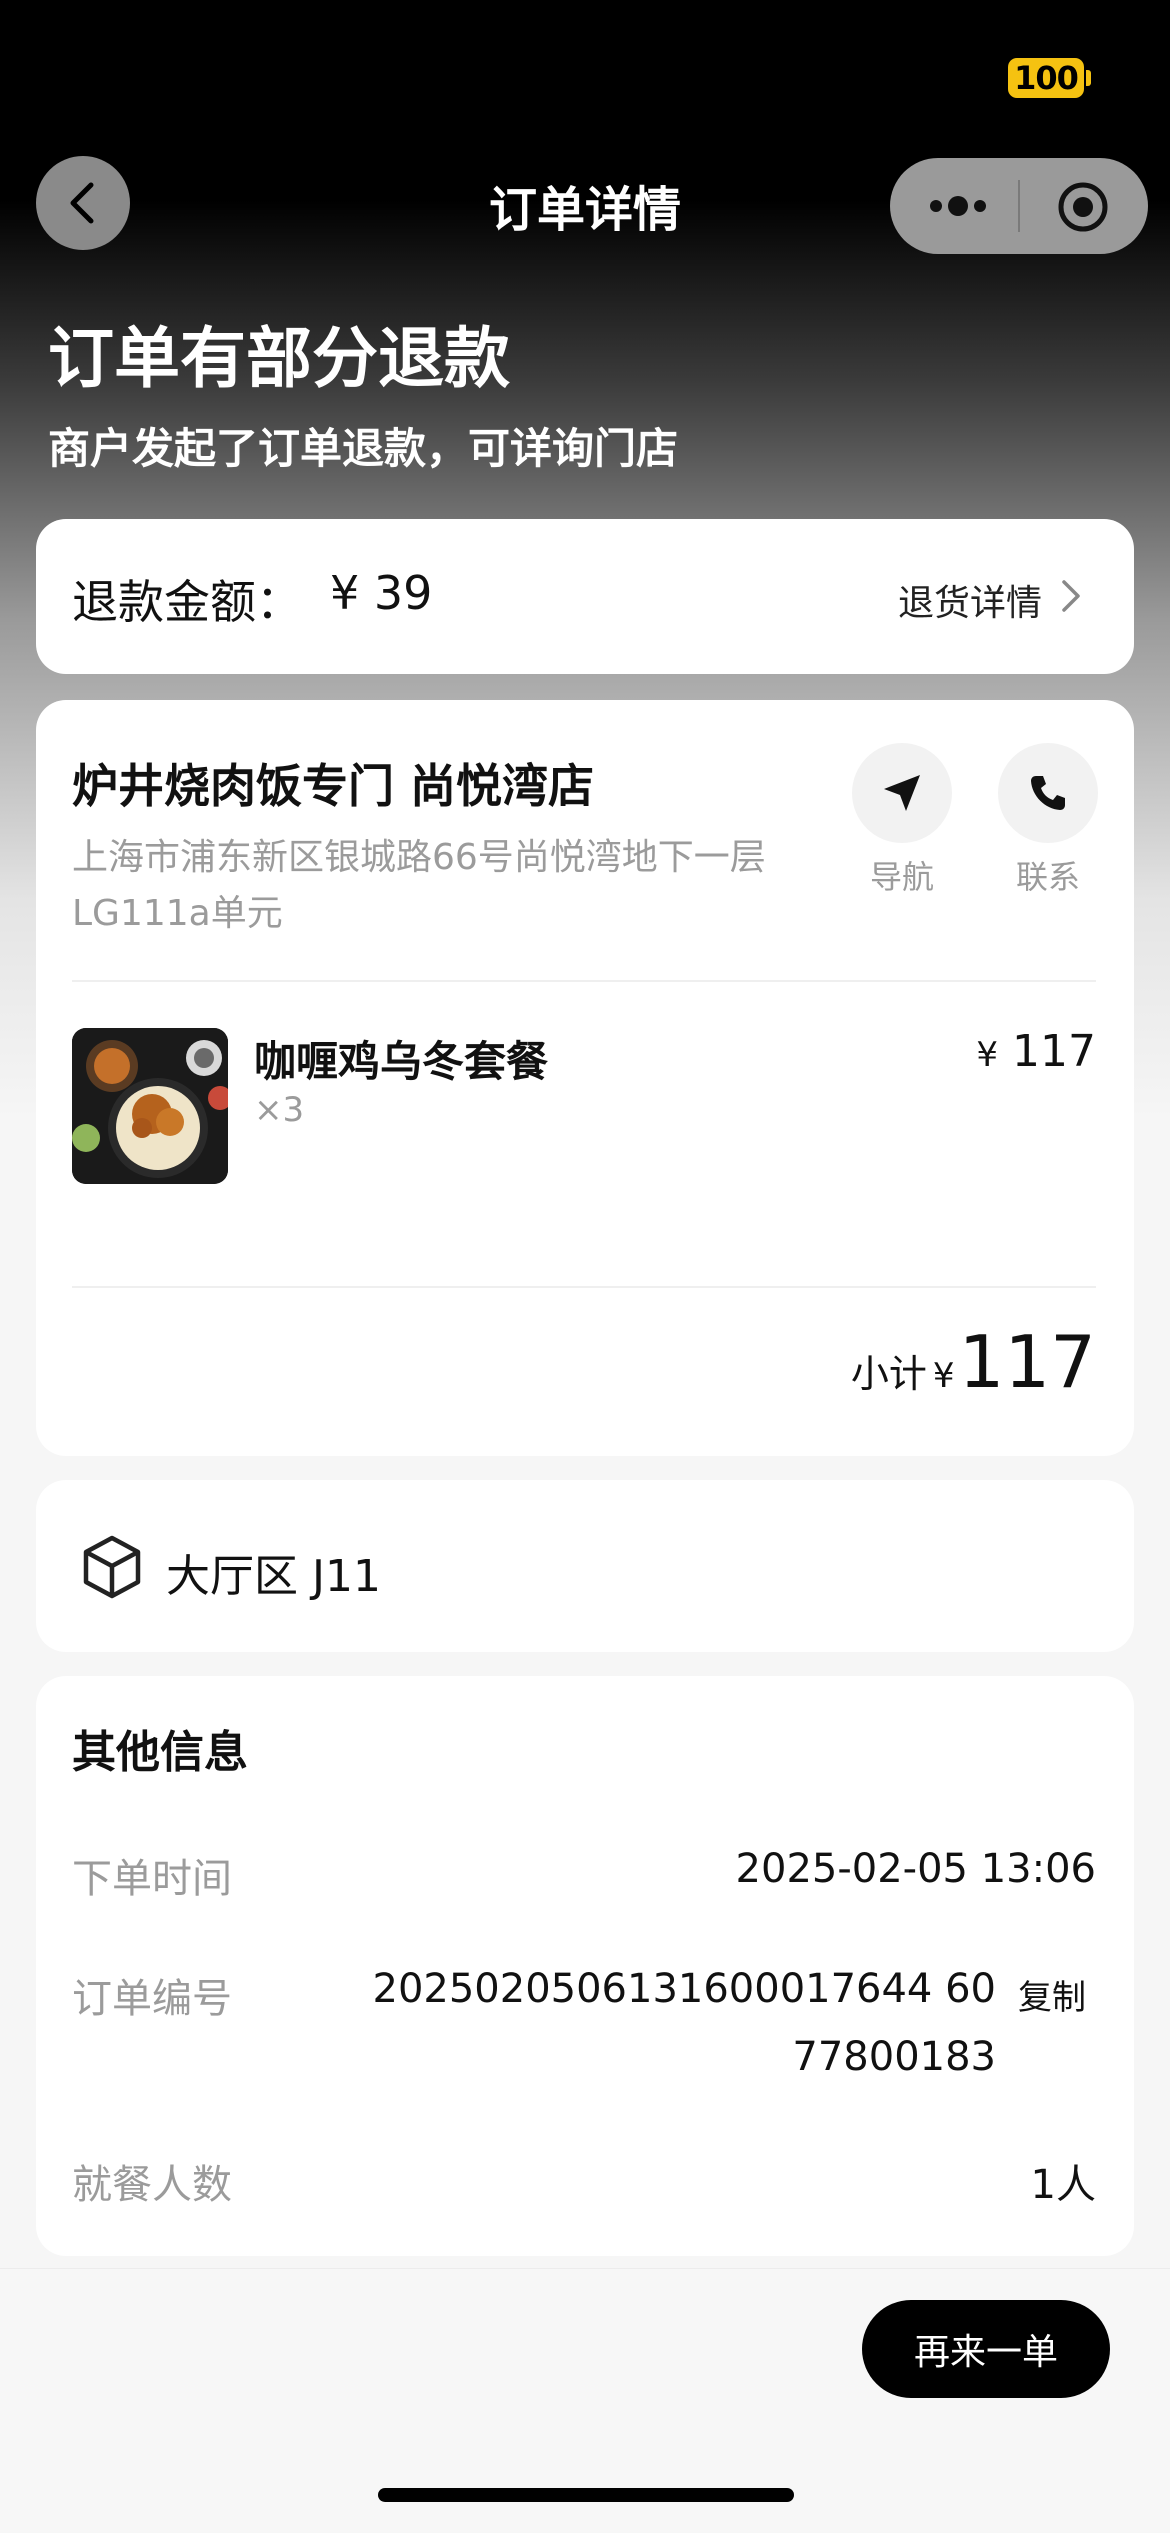 Image resolution: width=1170 pixels, height=2533 pixels. I want to click on target-icon, so click(1083, 207).